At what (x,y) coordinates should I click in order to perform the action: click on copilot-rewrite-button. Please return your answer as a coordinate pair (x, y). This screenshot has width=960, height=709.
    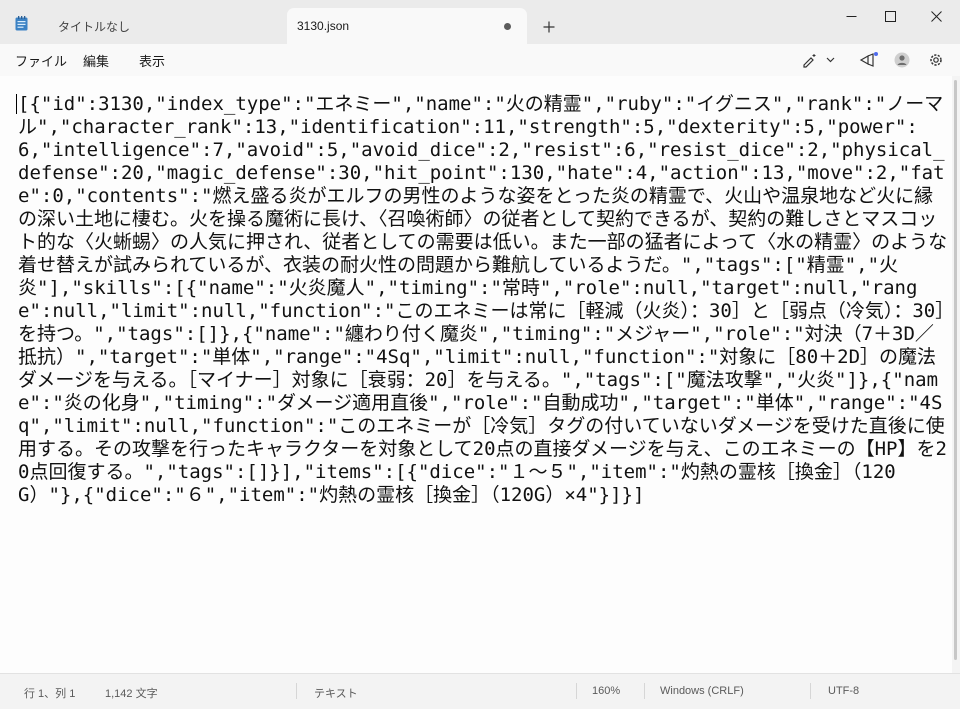
    Looking at the image, I should click on (820, 60).